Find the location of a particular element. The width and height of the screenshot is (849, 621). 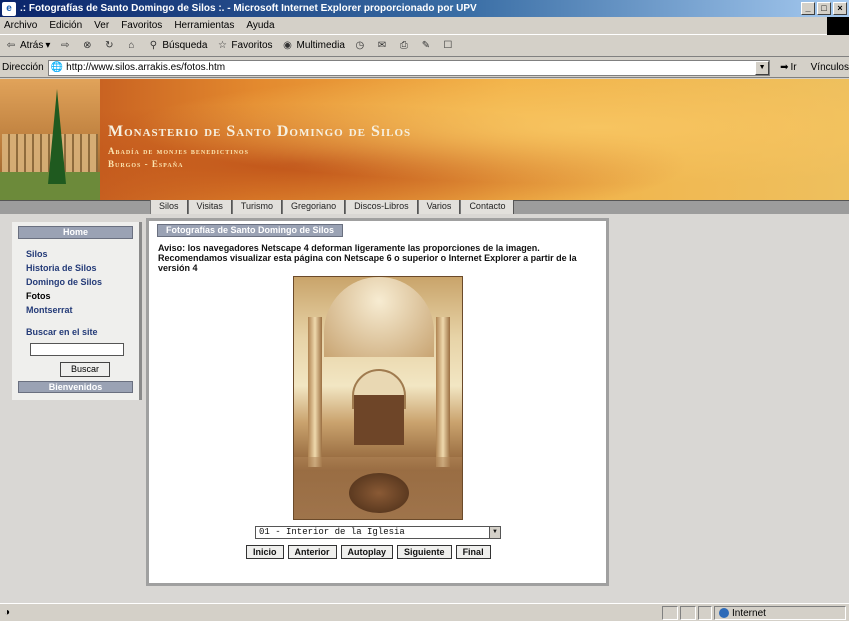

nav-visitas: Visitas is located at coordinates (209, 207).